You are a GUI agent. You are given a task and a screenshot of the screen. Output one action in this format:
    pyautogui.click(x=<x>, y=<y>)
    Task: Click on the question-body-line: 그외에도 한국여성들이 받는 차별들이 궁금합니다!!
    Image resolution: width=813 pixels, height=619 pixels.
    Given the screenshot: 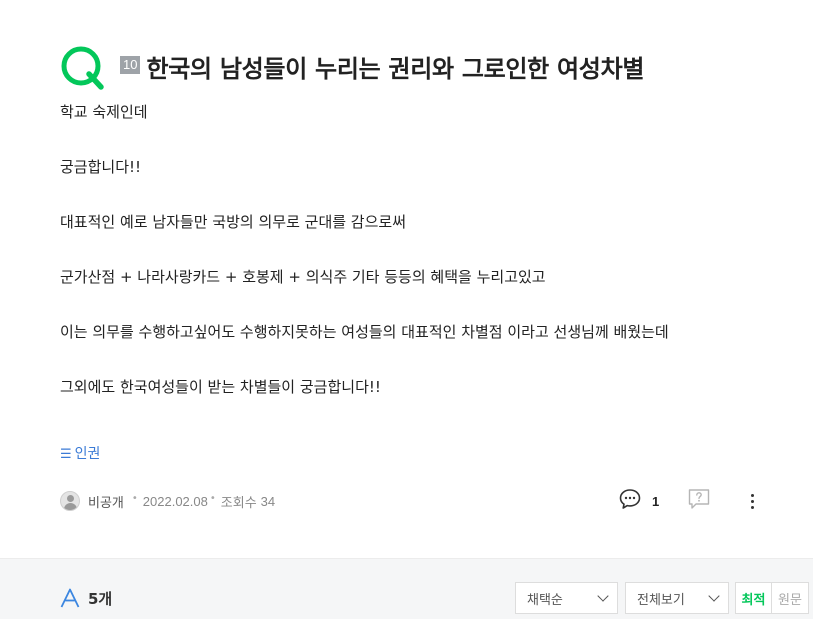 What is the action you would take?
    pyautogui.click(x=220, y=387)
    